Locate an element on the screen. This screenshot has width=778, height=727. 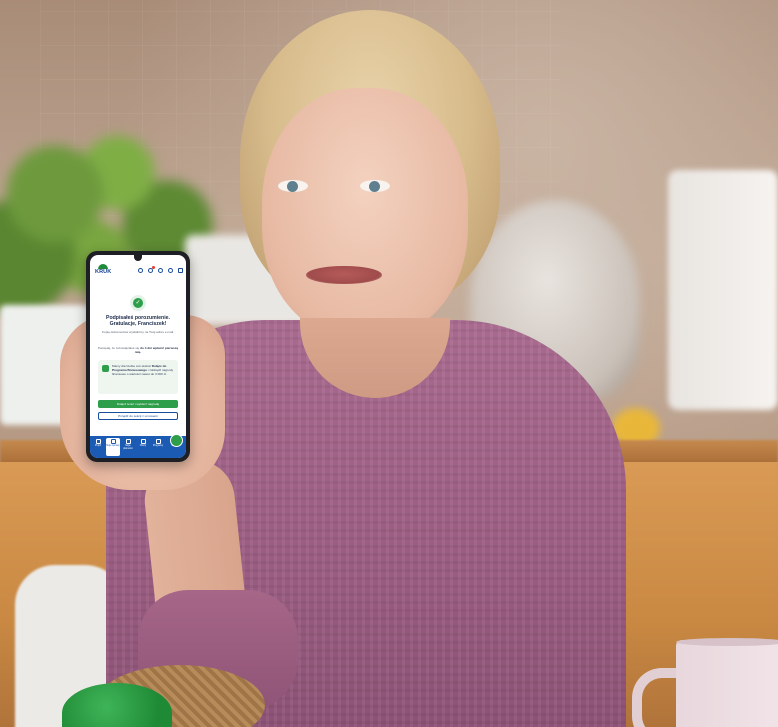
woman-right-eye is located at coordinates (375, 186).